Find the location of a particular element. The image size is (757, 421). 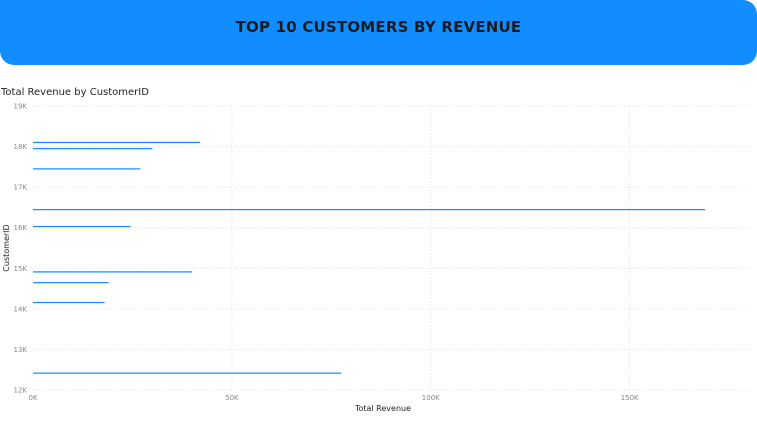

y-tick-label: 14K is located at coordinates (21, 309).